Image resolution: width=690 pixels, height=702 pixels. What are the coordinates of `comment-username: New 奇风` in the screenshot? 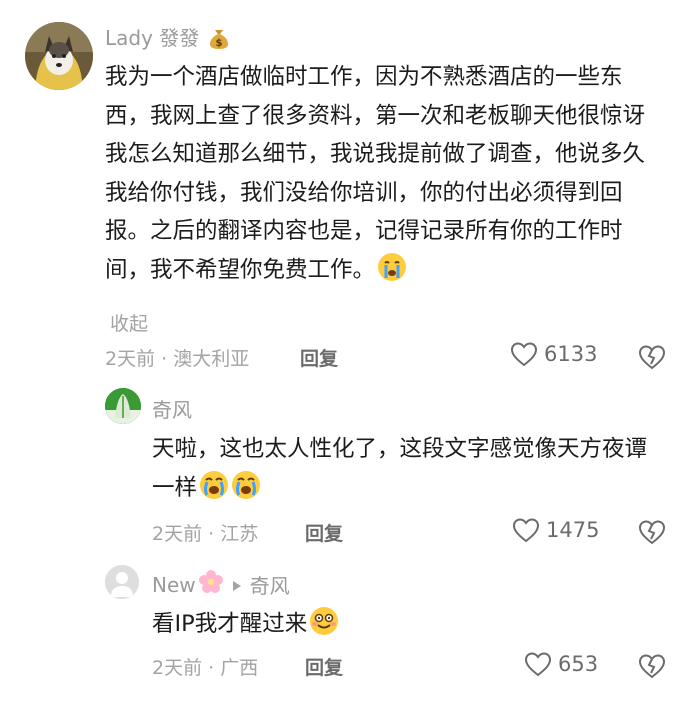 It's located at (221, 584).